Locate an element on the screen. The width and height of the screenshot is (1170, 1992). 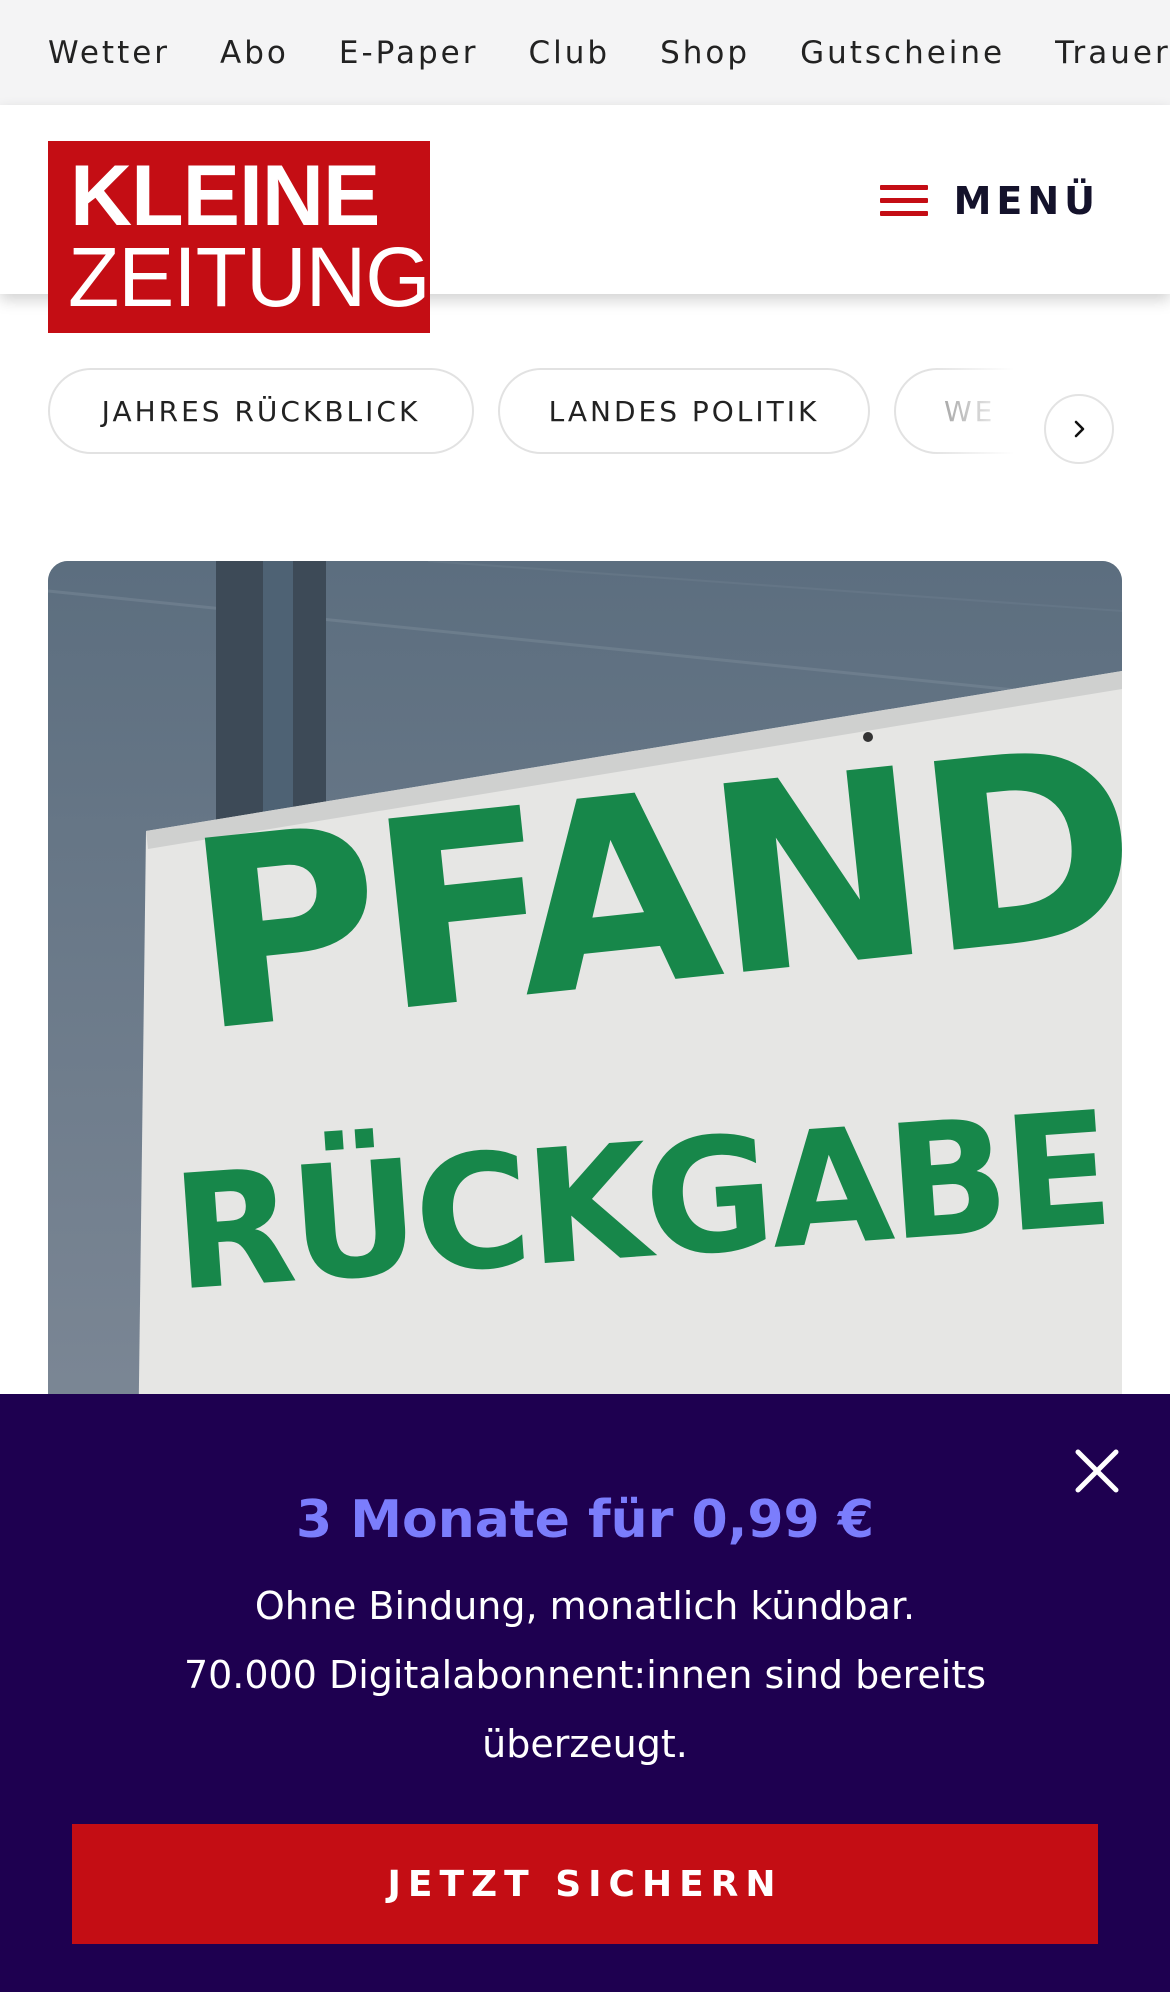
nav-link-trauerportal: Trauerp is located at coordinates (1112, 53).